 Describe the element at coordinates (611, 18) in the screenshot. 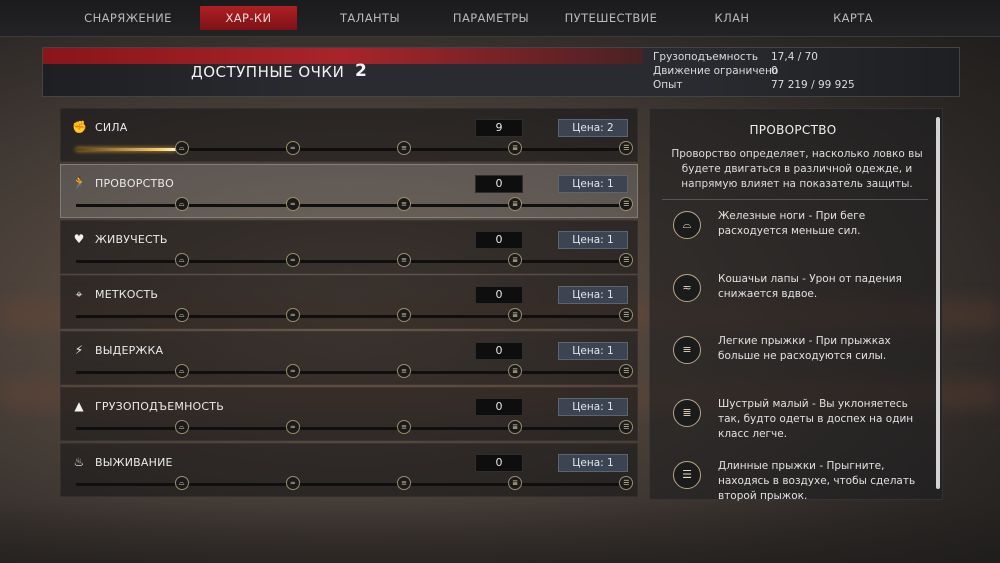

I see `tab-journey: ПУТЕШЕСТВИЕ` at that location.